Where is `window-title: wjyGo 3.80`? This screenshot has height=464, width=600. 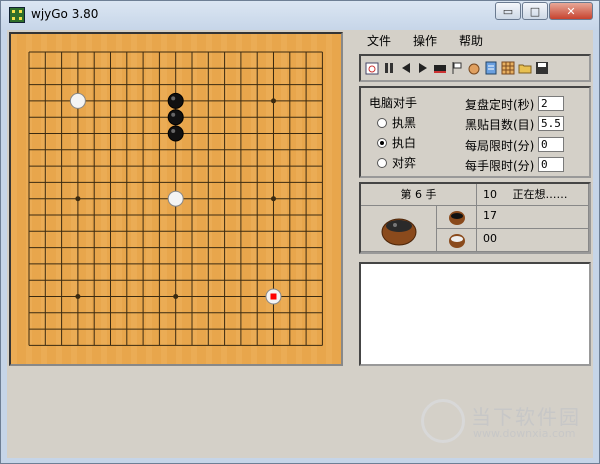
window-title: wjyGo 3.80 is located at coordinates (65, 14).